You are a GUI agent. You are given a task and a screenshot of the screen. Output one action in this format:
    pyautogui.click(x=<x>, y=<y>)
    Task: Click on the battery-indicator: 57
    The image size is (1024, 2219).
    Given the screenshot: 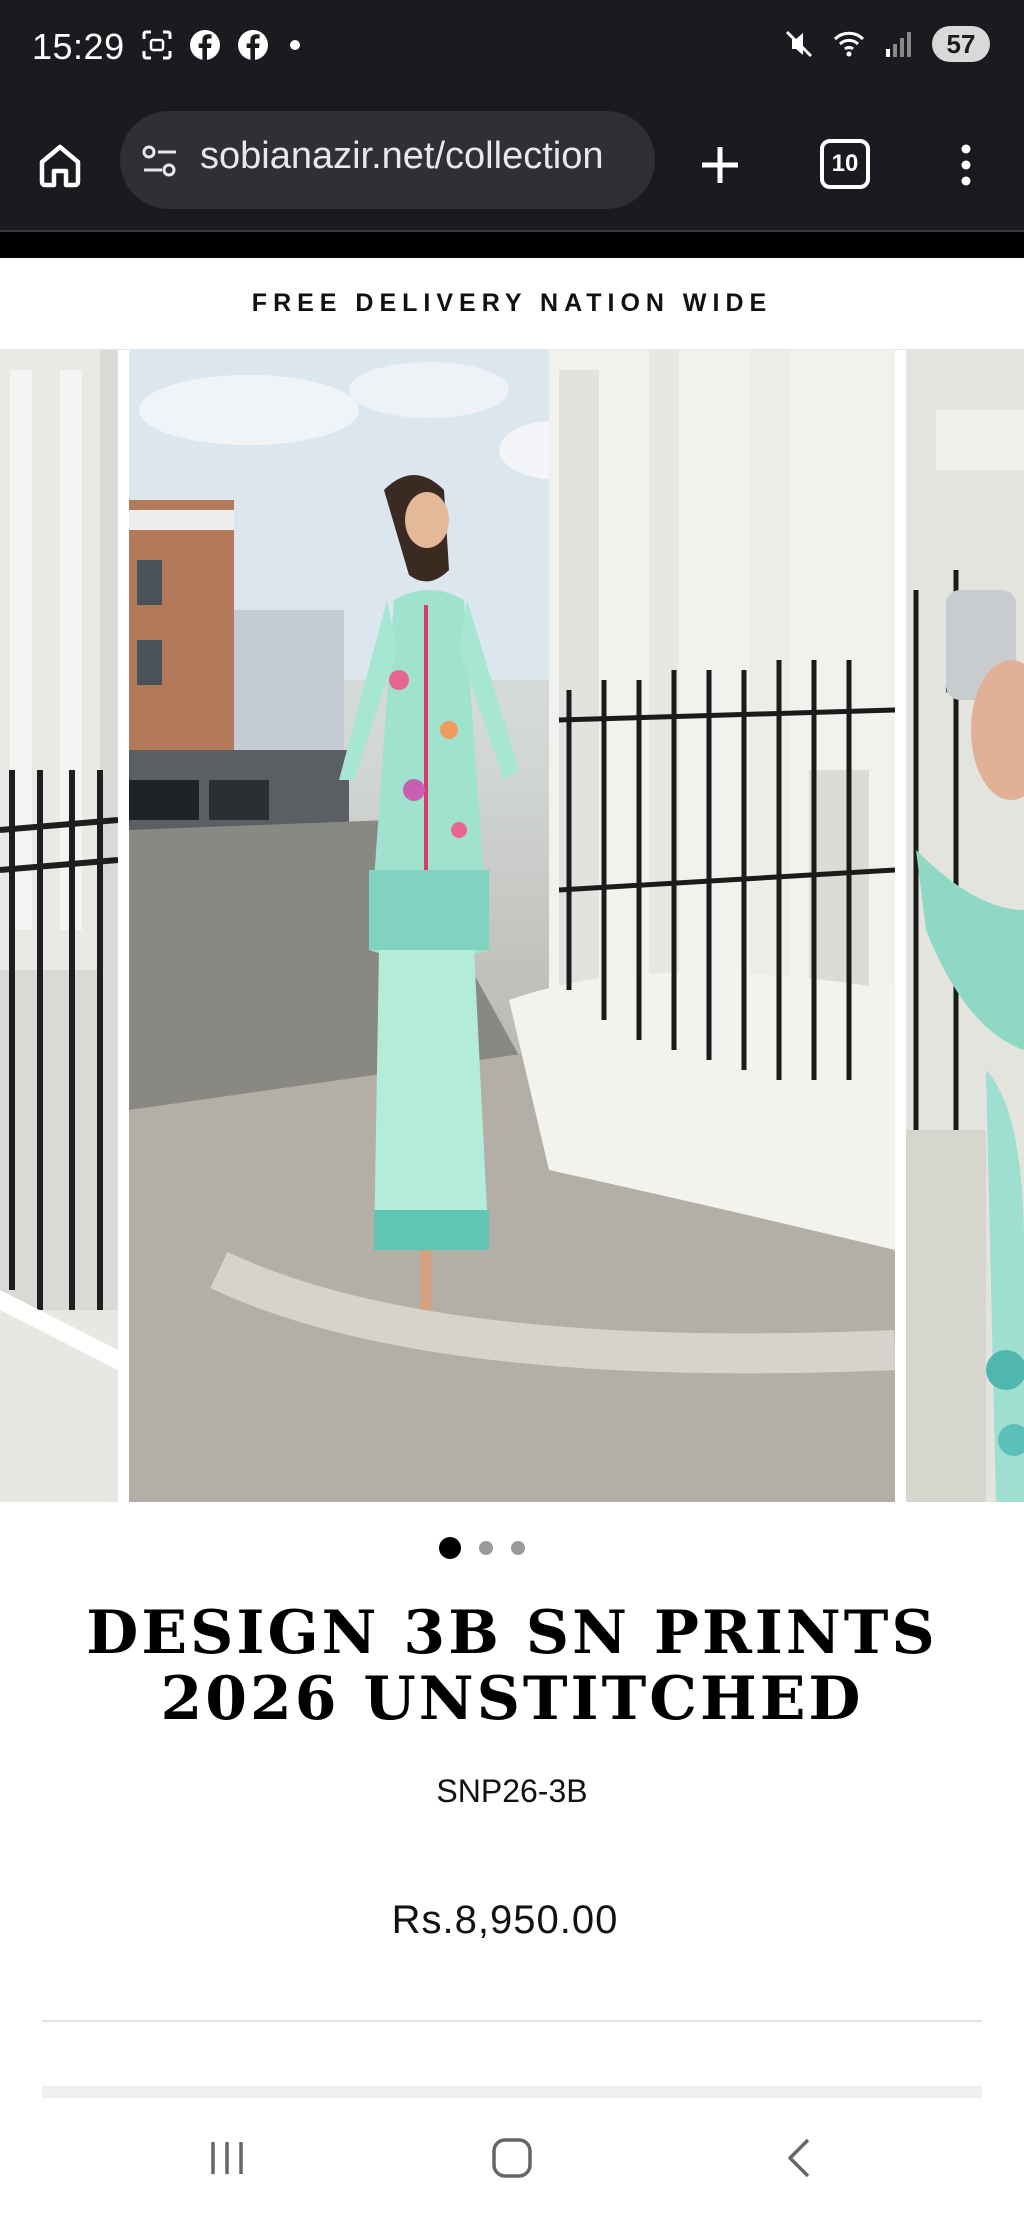 What is the action you would take?
    pyautogui.click(x=961, y=44)
    